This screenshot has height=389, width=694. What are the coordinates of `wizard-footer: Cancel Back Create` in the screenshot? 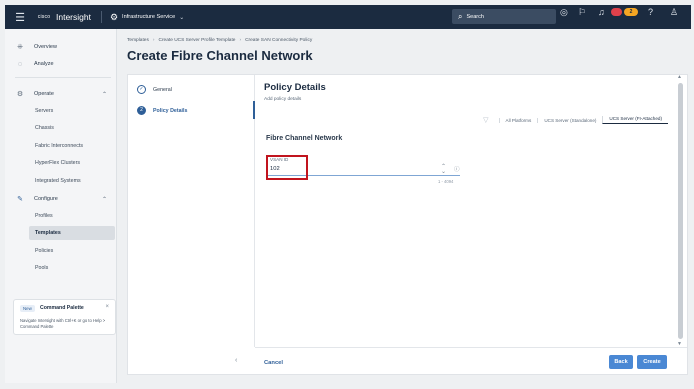 It's located at (471, 361).